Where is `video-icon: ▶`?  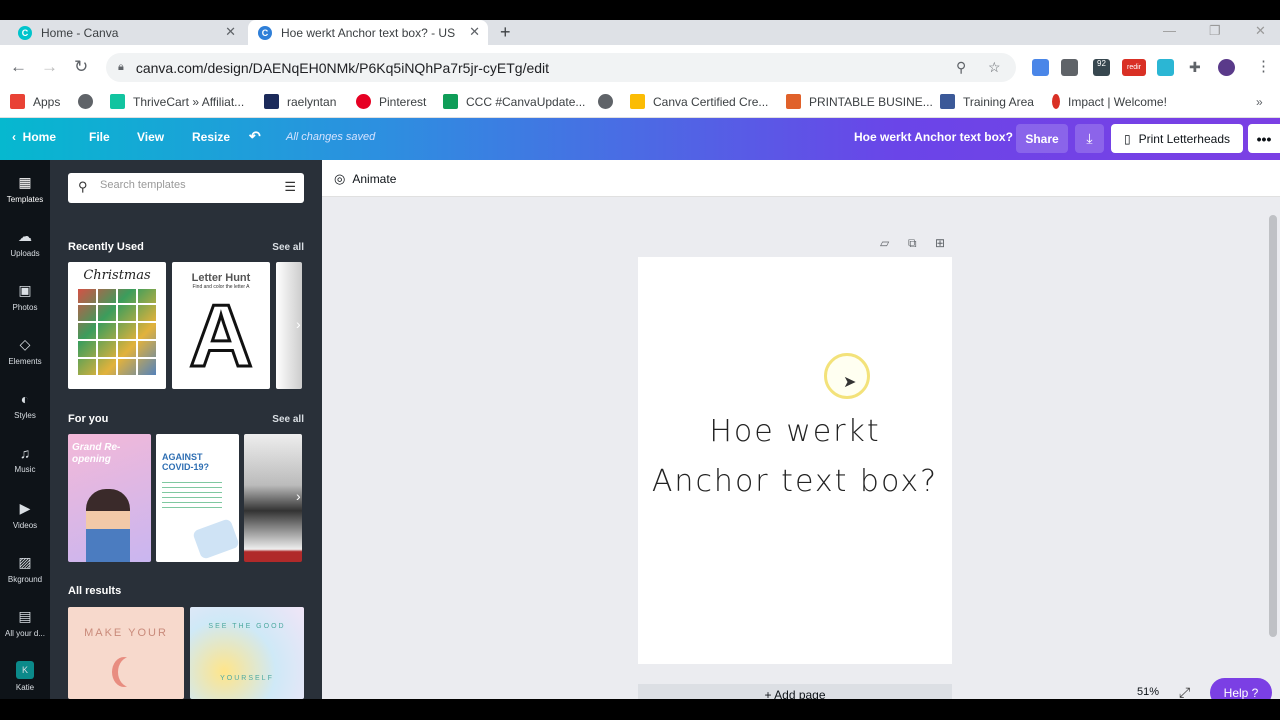
video-icon: ▶ is located at coordinates (25, 508).